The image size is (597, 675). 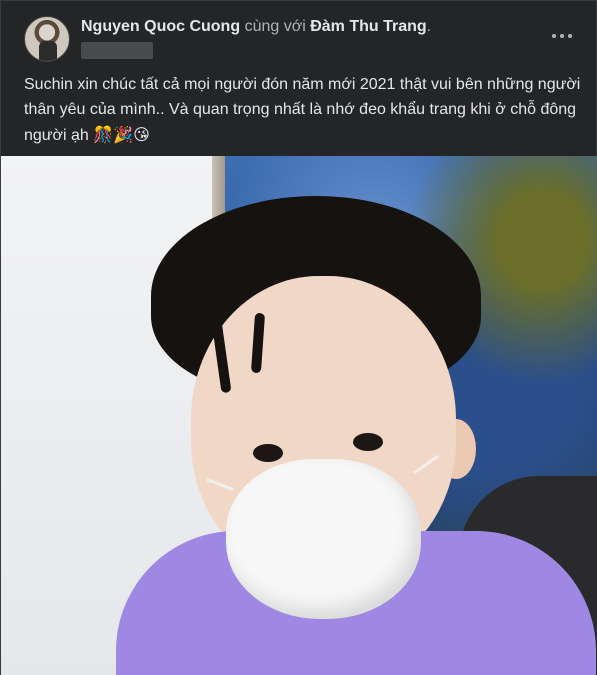 I want to click on caption-emojis: 🎊🎉😘, so click(x=121, y=134).